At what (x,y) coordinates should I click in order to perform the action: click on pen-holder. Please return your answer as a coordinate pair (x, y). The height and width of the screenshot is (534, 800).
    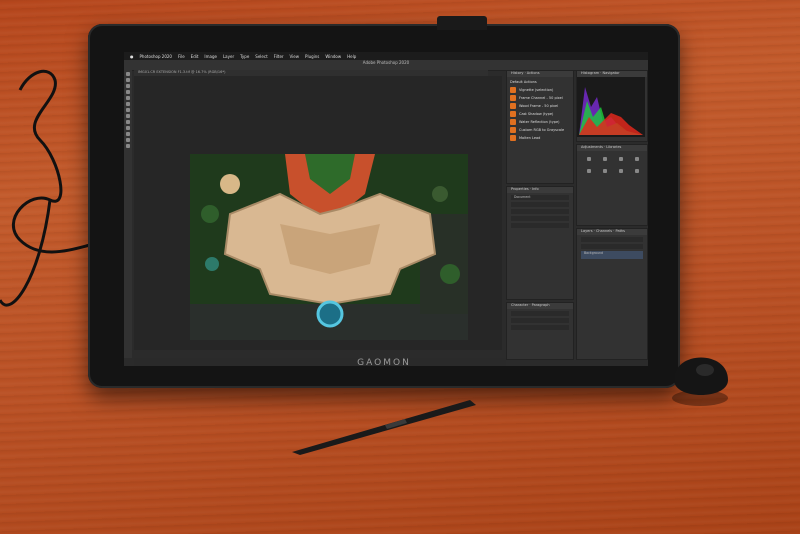
    Looking at the image, I should click on (700, 382).